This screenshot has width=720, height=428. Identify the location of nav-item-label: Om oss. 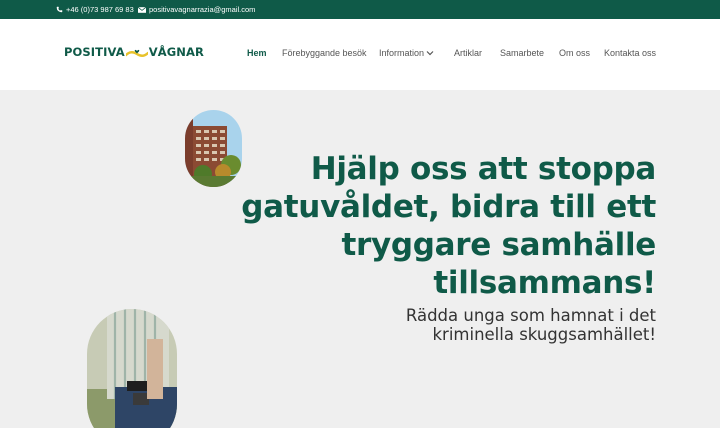
(575, 53).